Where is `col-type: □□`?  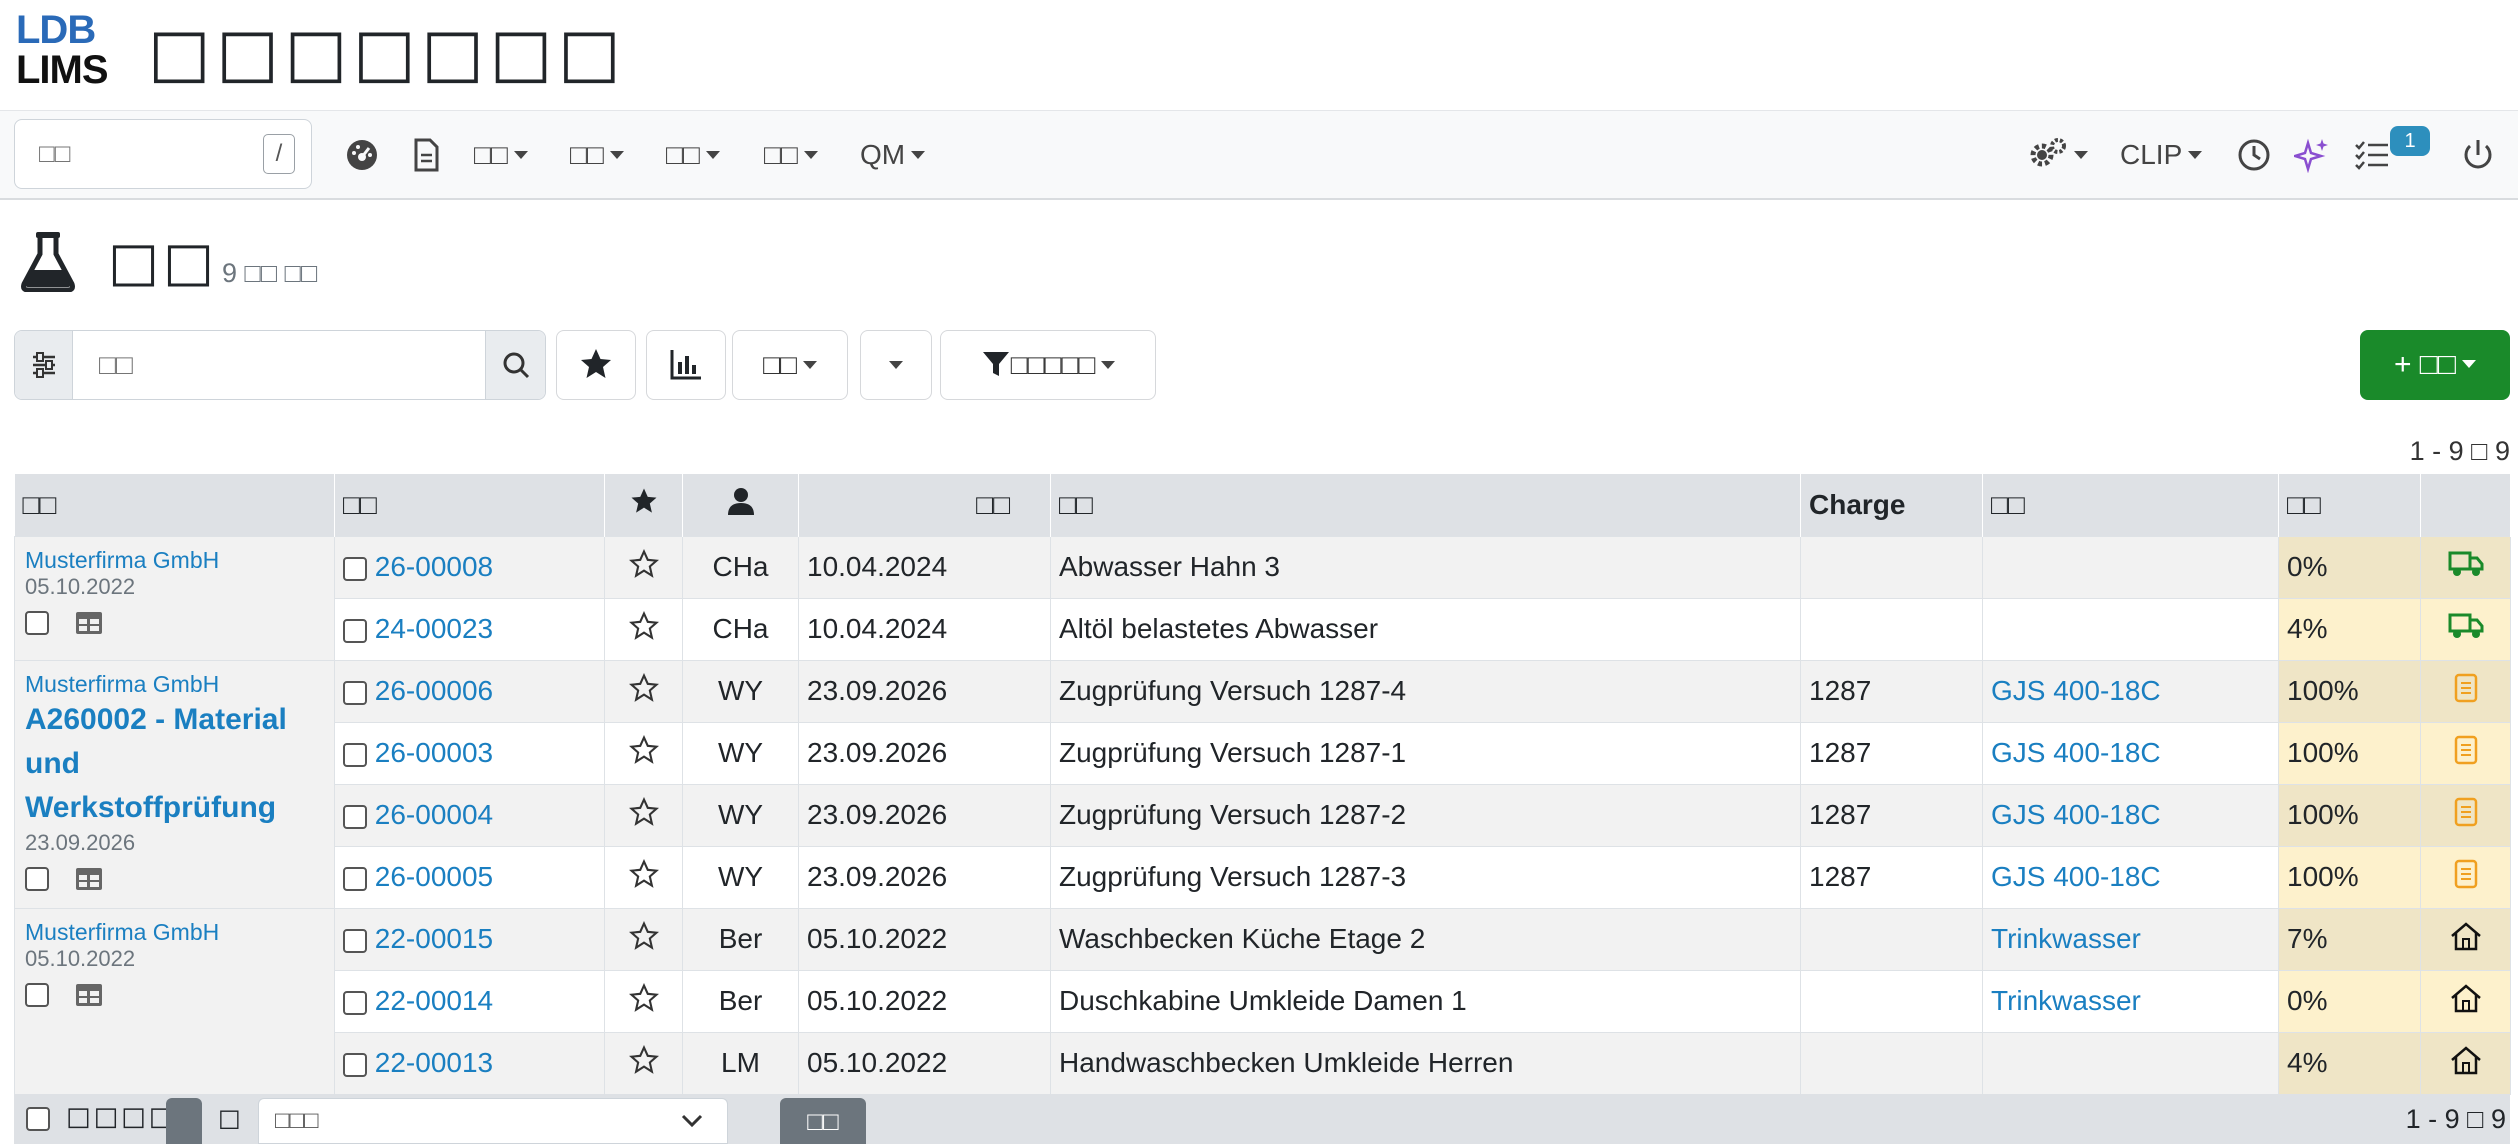 col-type: □□ is located at coordinates (2130, 505).